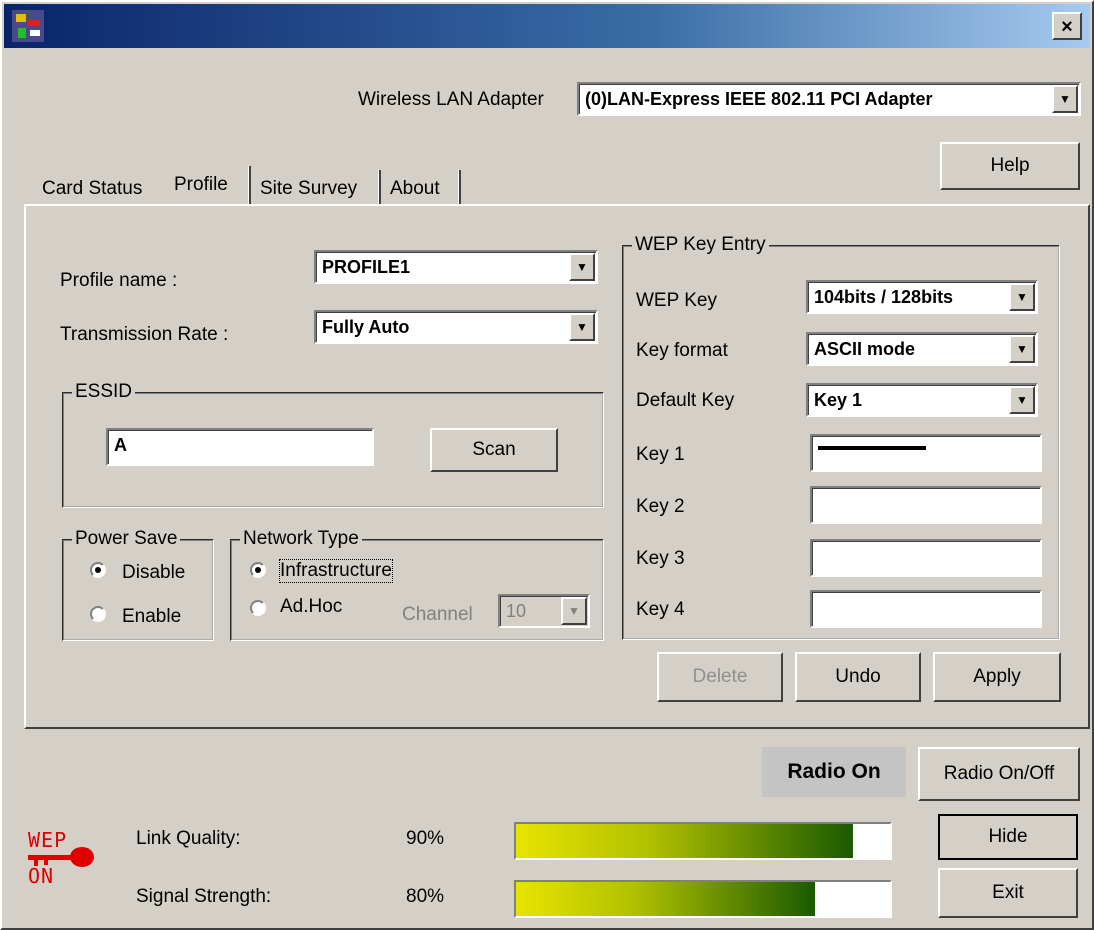  Describe the element at coordinates (437, 614) in the screenshot. I see `channel-label: Channel` at that location.